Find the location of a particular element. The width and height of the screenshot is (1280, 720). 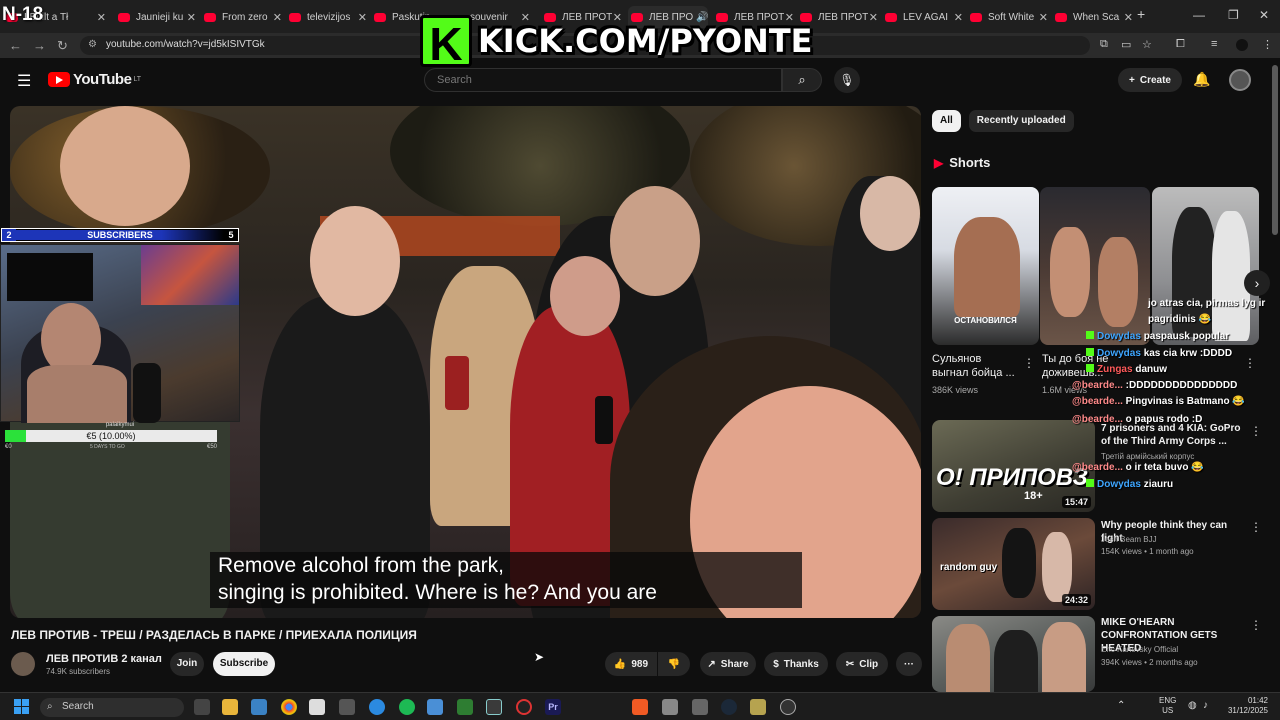

video-thumbnail: random guy 24:32 is located at coordinates (1013, 564).